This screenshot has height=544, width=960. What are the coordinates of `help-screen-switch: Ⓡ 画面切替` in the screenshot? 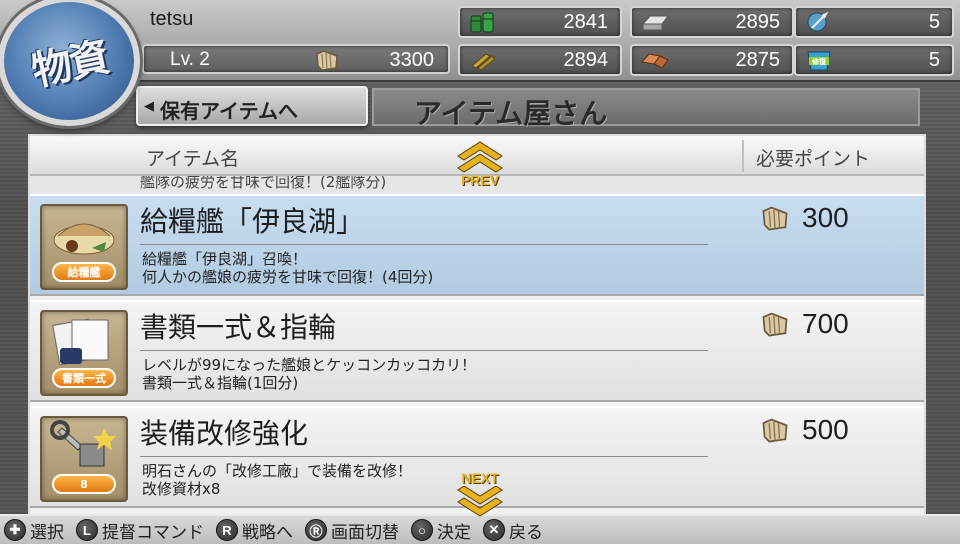 It's located at (352, 530).